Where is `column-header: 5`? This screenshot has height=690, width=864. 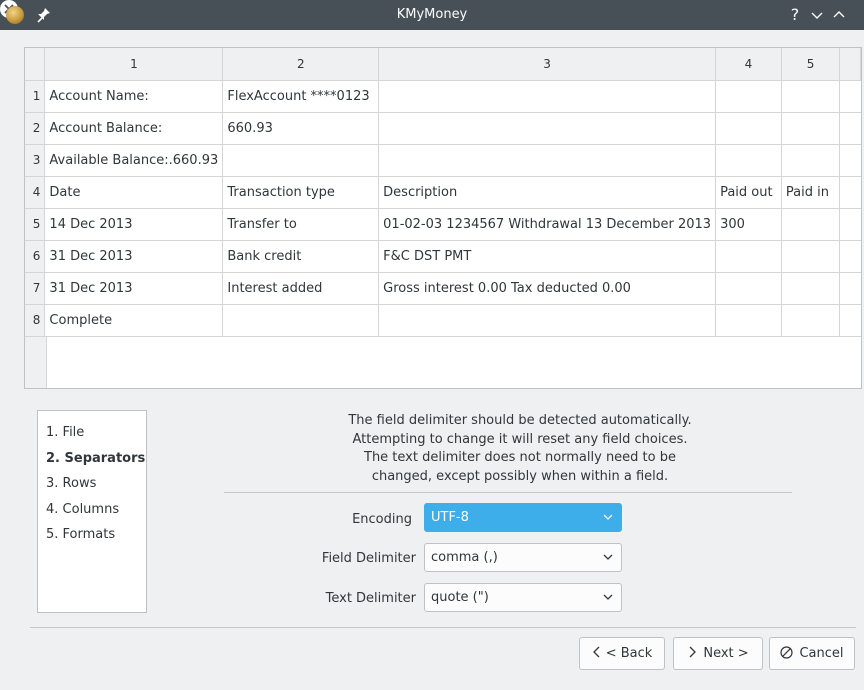 column-header: 5 is located at coordinates (811, 64).